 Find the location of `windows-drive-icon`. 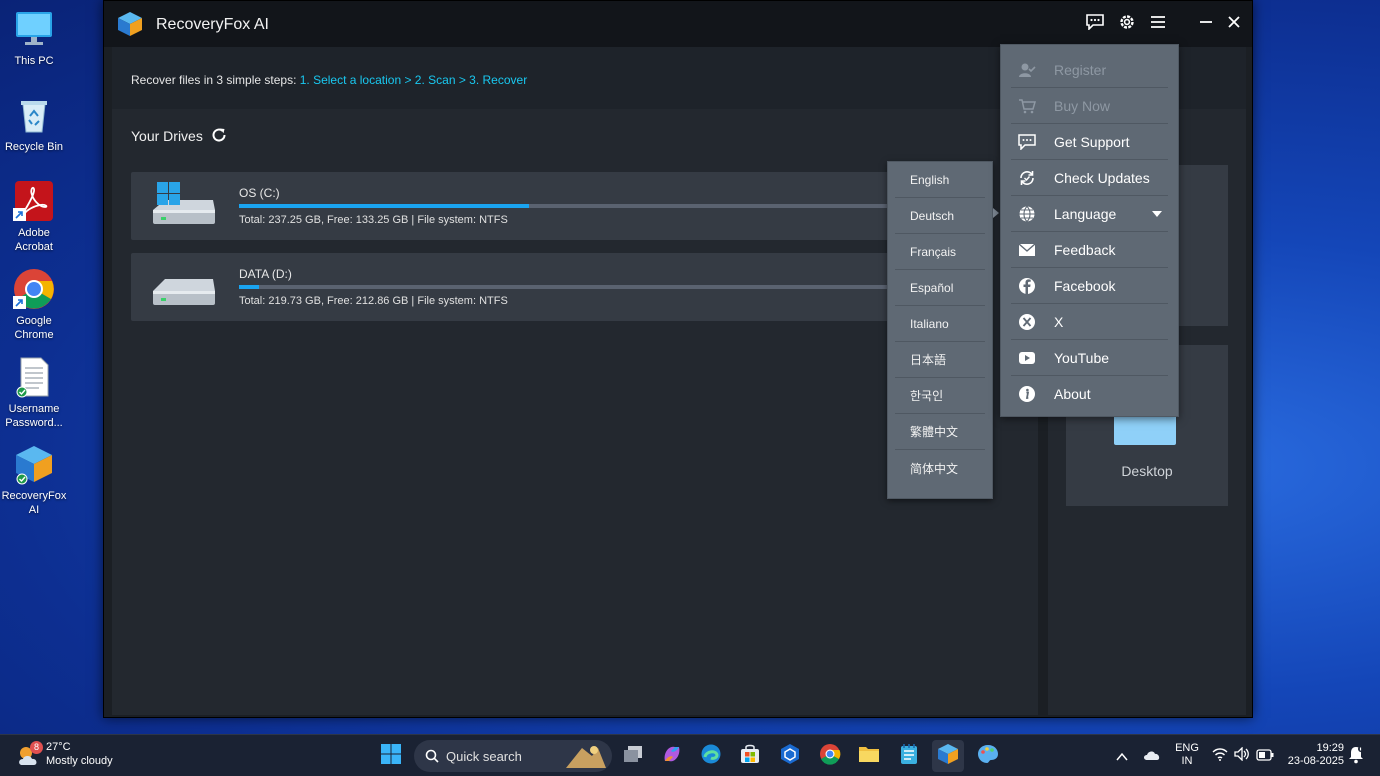

windows-drive-icon is located at coordinates (184, 206).